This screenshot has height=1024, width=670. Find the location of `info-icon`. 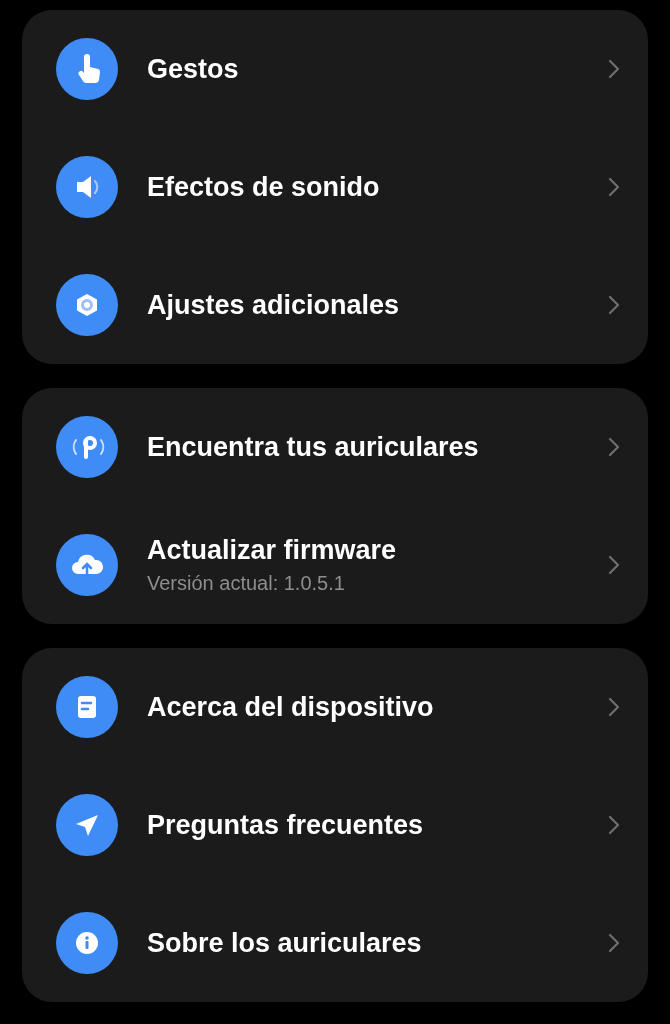

info-icon is located at coordinates (87, 943).